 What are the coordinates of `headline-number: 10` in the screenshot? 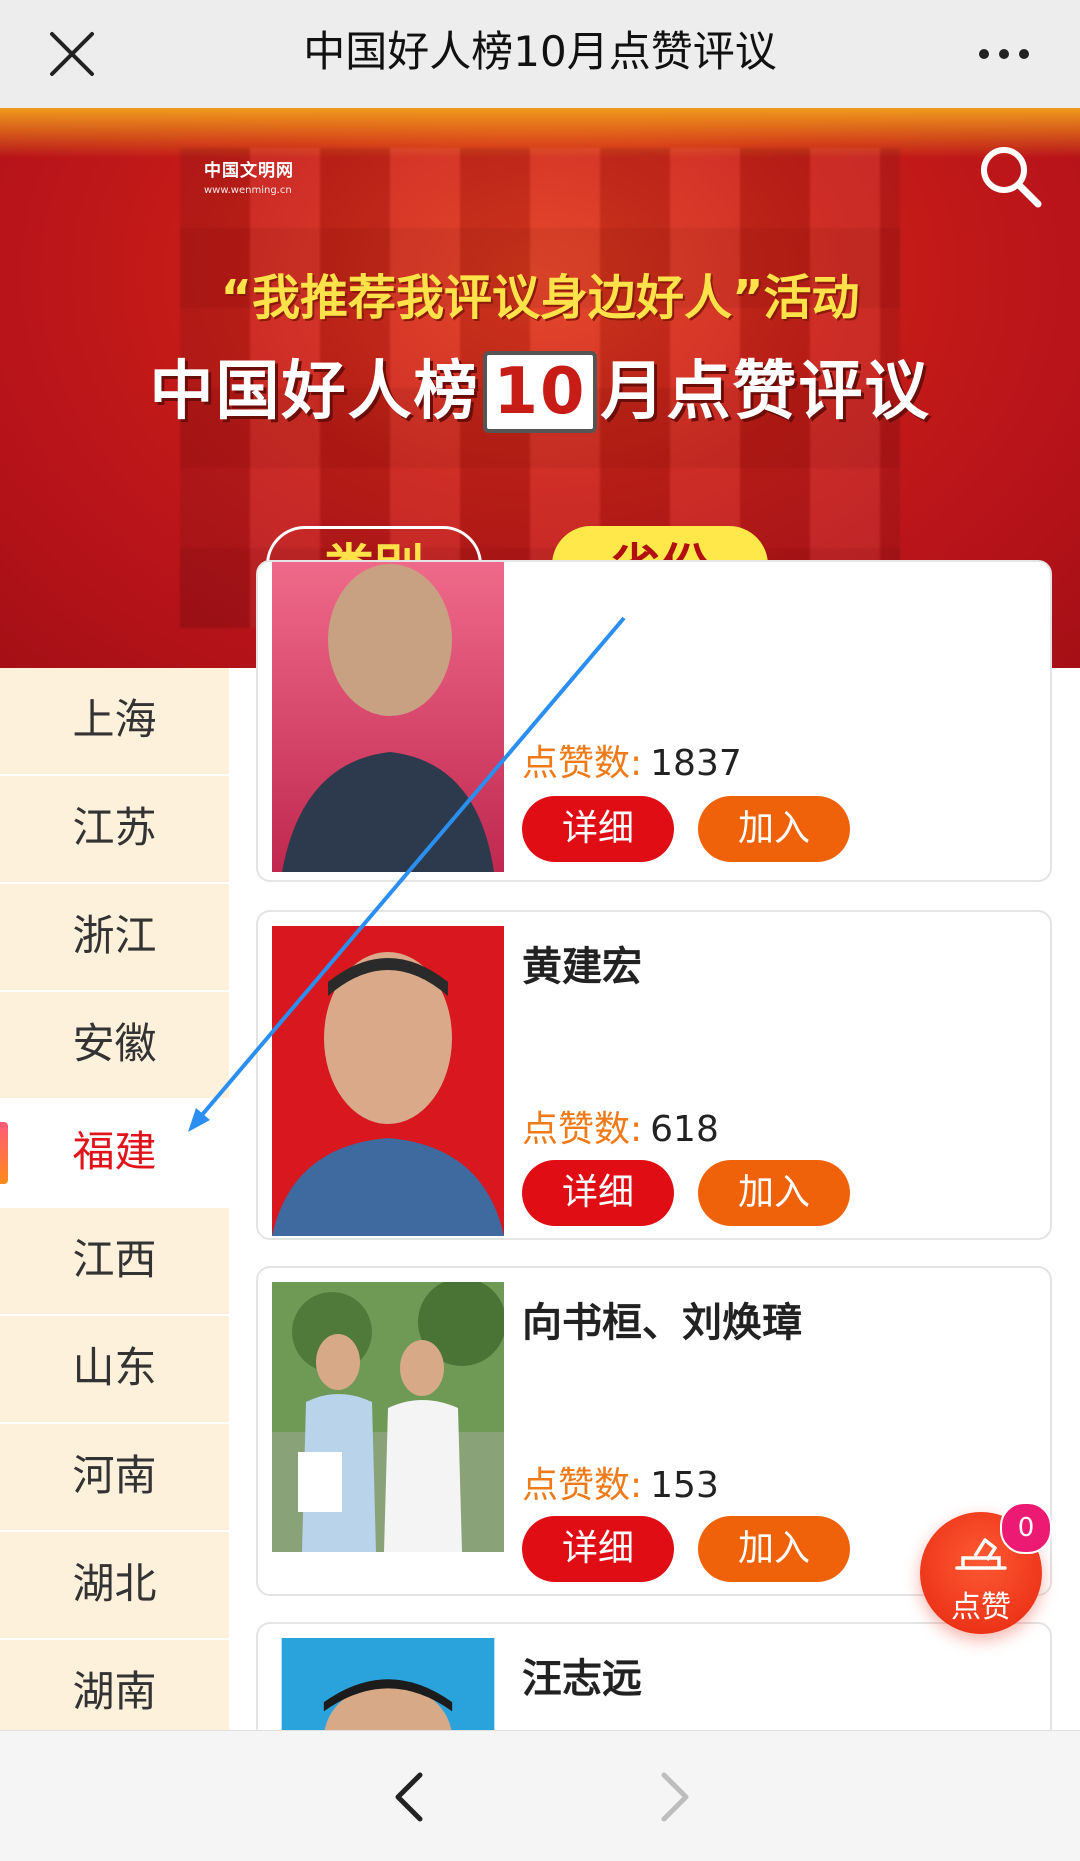 It's located at (540, 392).